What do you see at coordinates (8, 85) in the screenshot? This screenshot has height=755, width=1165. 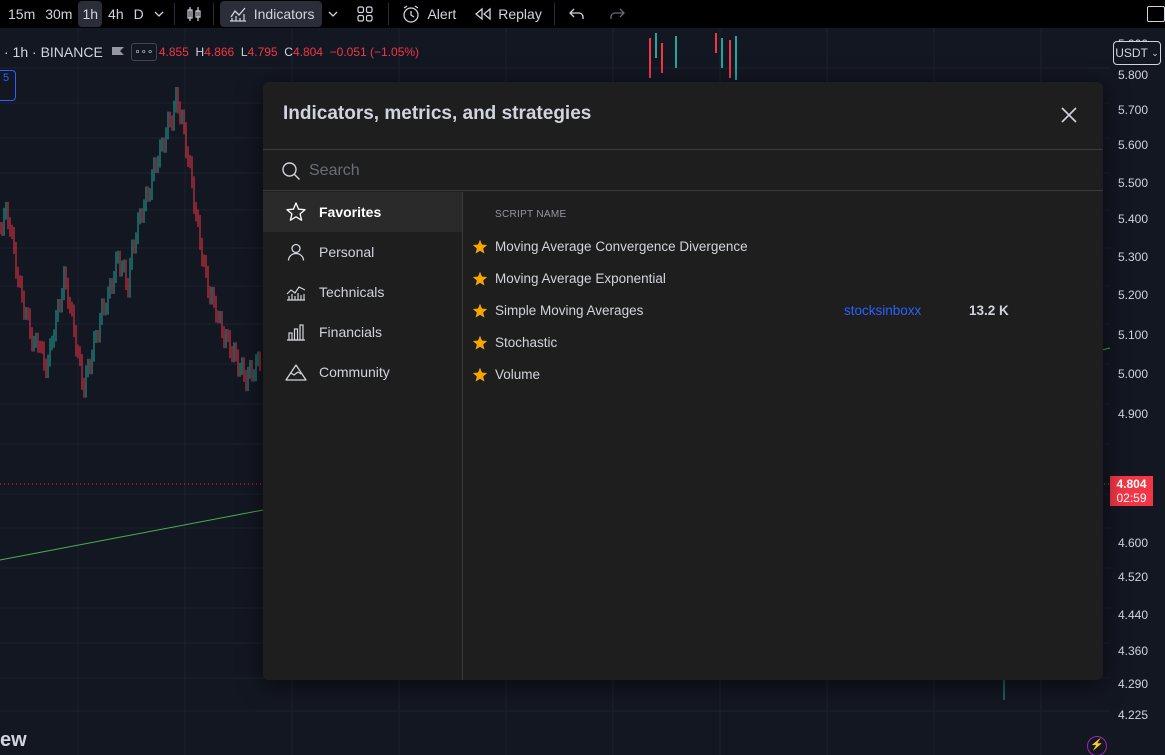 I see `indicator-badge: 5` at bounding box center [8, 85].